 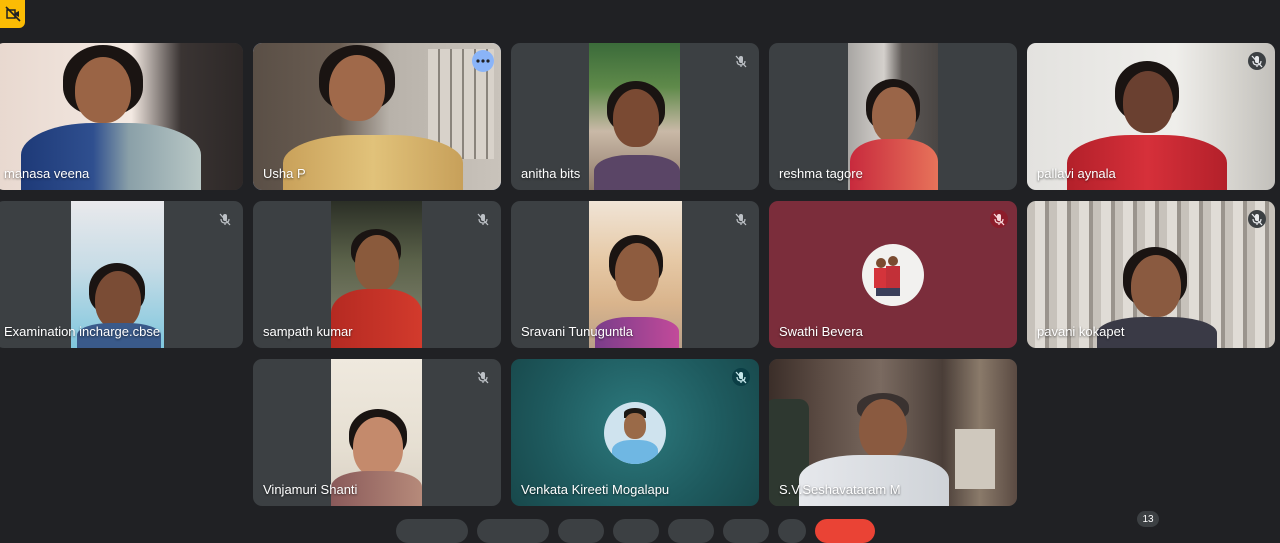 I want to click on no-camera-icon, so click(x=12, y=14).